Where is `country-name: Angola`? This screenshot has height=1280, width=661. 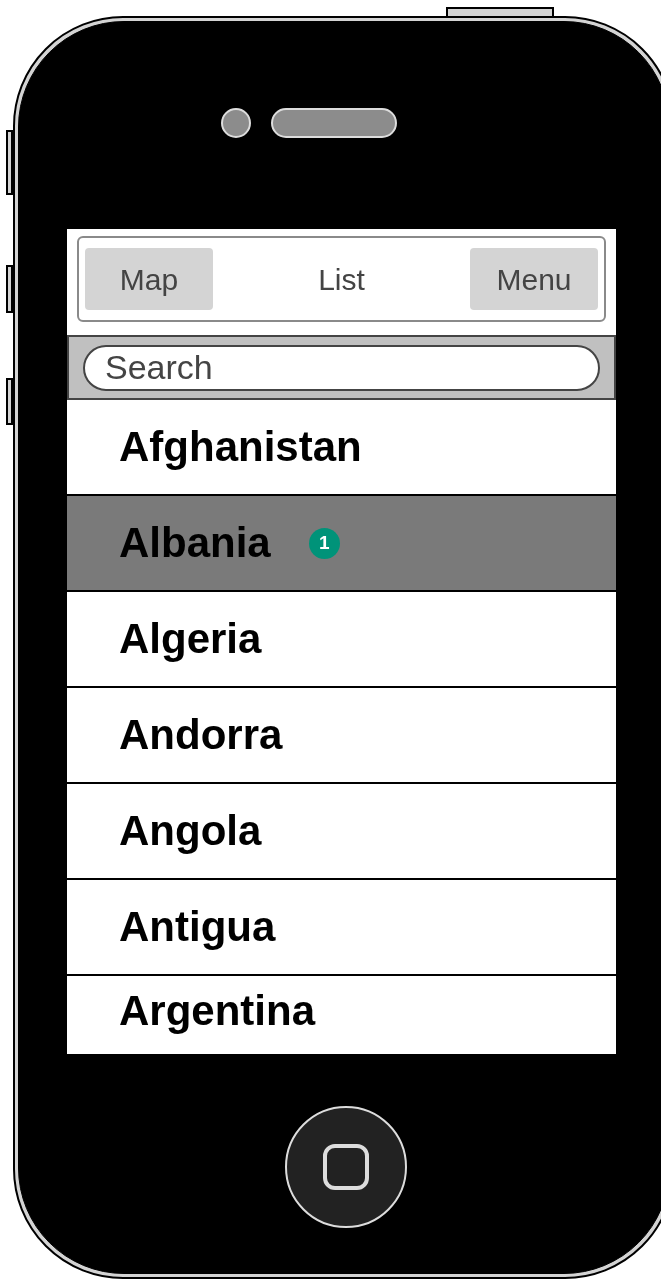
country-name: Angola is located at coordinates (190, 830).